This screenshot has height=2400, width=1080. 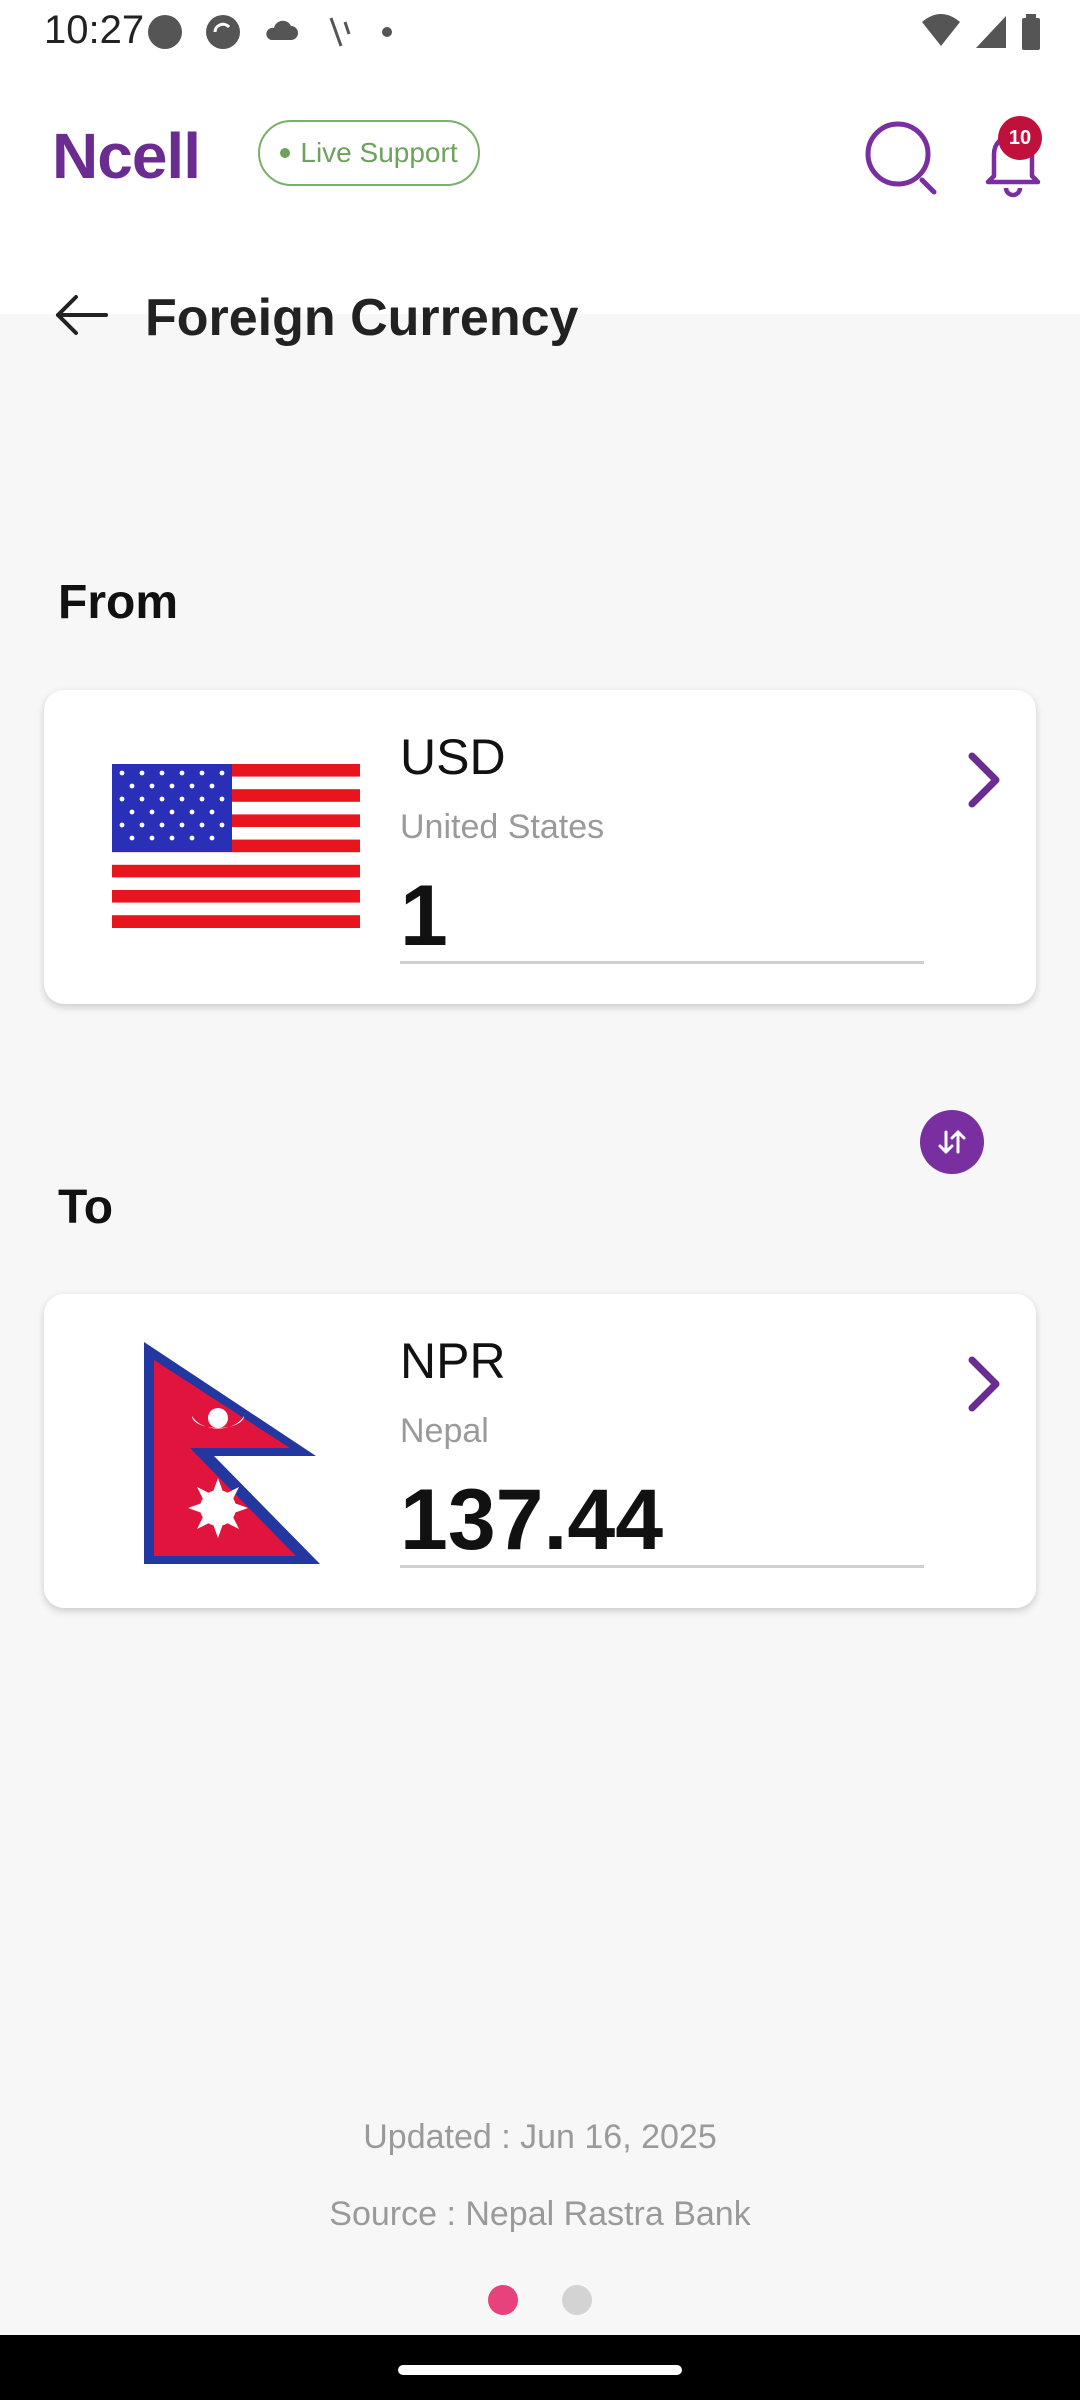 I want to click on pen-icon, so click(x=340, y=32).